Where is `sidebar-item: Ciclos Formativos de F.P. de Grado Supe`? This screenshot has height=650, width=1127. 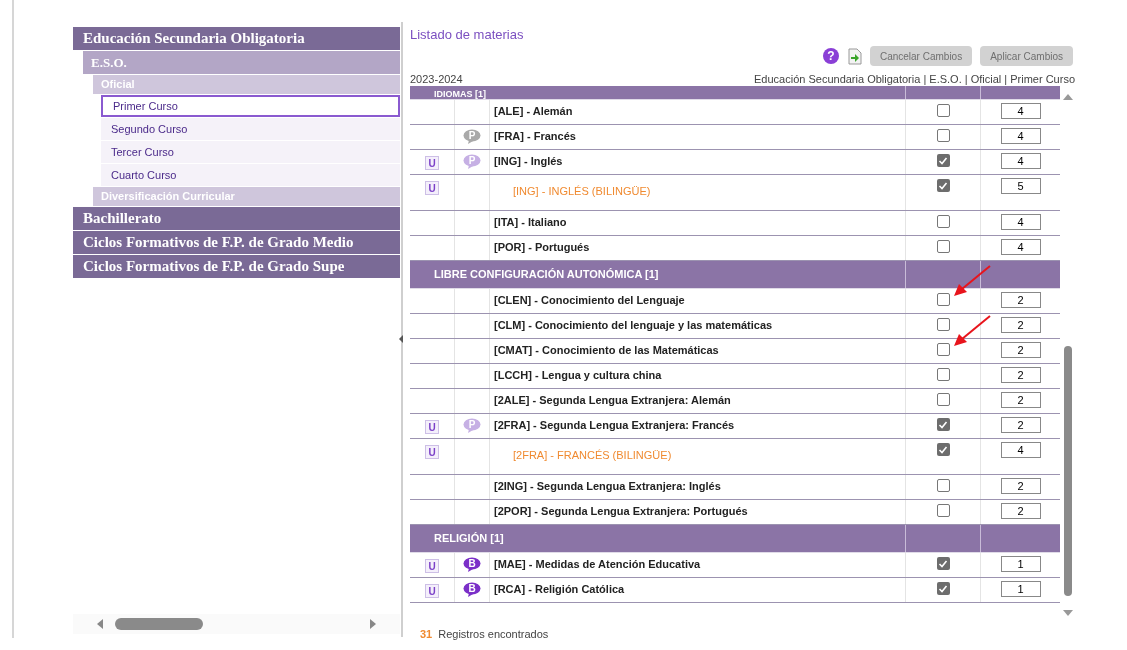
sidebar-item: Ciclos Formativos de F.P. de Grado Supe is located at coordinates (236, 266).